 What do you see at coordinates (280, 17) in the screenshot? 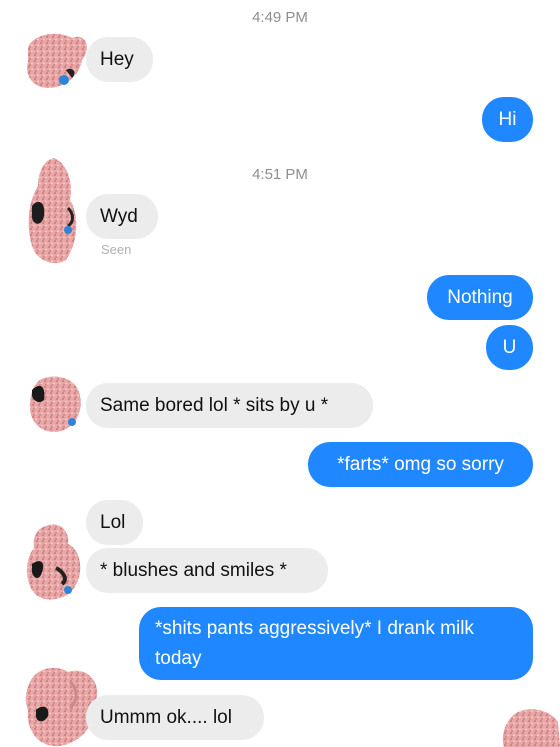
I see `timestamp: 4:49 PM` at bounding box center [280, 17].